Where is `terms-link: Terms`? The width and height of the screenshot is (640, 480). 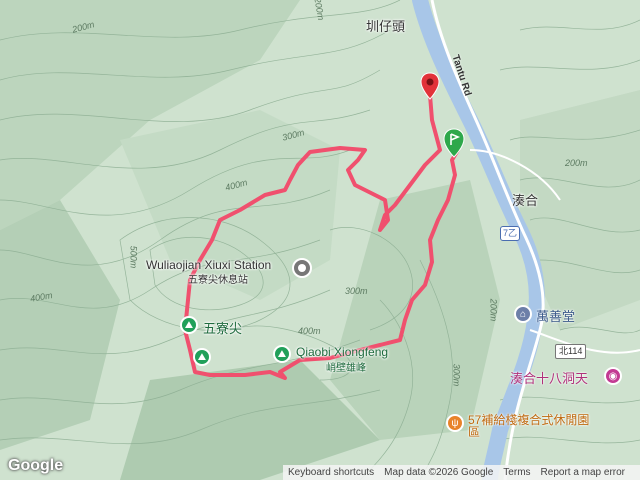
terms-link: Terms is located at coordinates (516, 472).